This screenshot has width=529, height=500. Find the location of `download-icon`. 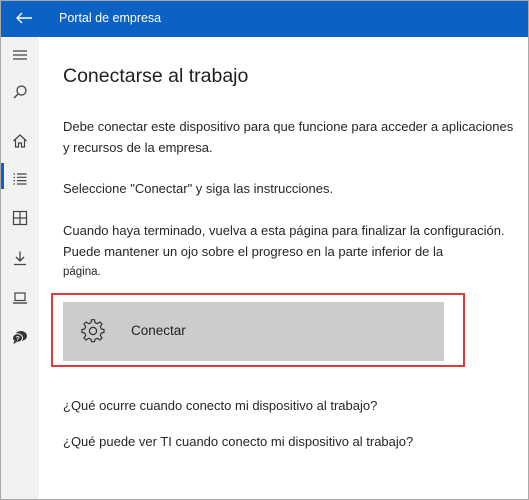

download-icon is located at coordinates (20, 258).